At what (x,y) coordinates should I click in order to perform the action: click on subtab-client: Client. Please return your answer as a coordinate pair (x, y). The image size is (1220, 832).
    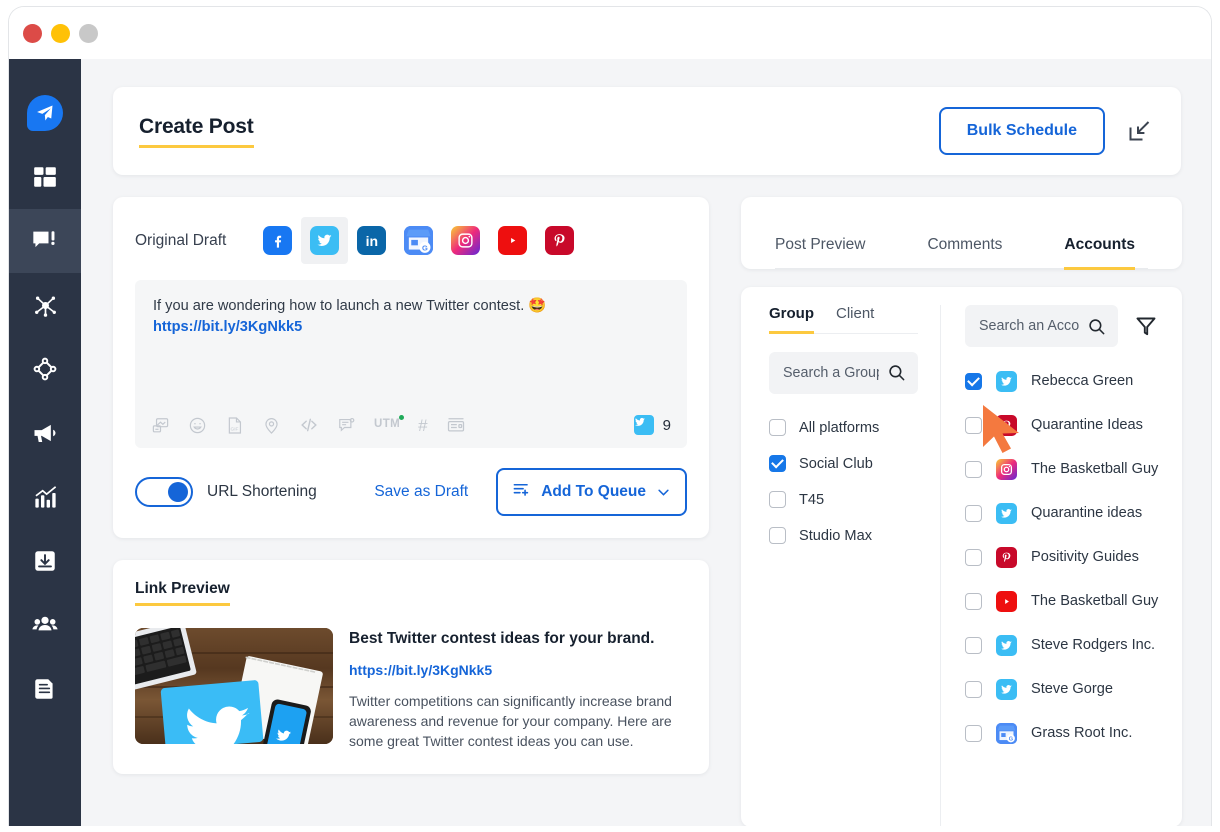
    Looking at the image, I should click on (855, 319).